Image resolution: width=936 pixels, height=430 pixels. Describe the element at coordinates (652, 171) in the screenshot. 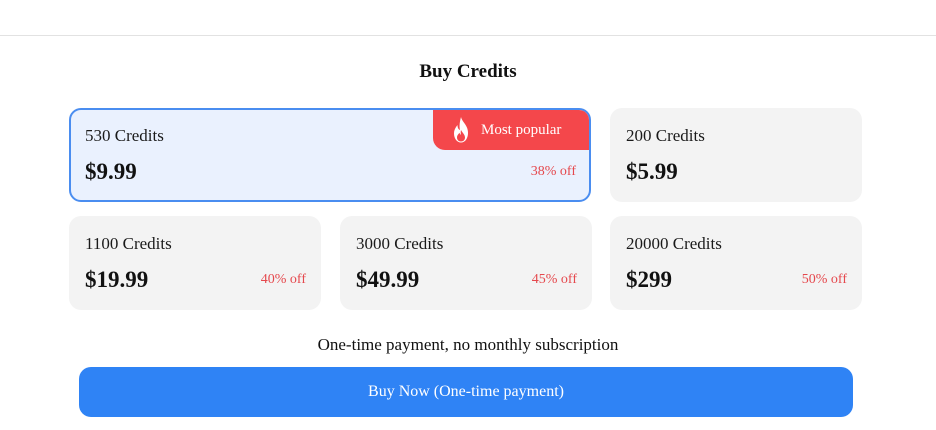

I see `price: $5.99` at that location.